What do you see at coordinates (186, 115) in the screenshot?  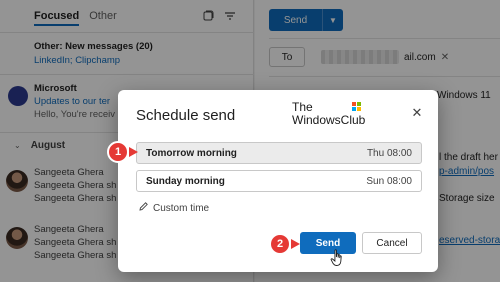 I see `dialog-title: Schedule send` at bounding box center [186, 115].